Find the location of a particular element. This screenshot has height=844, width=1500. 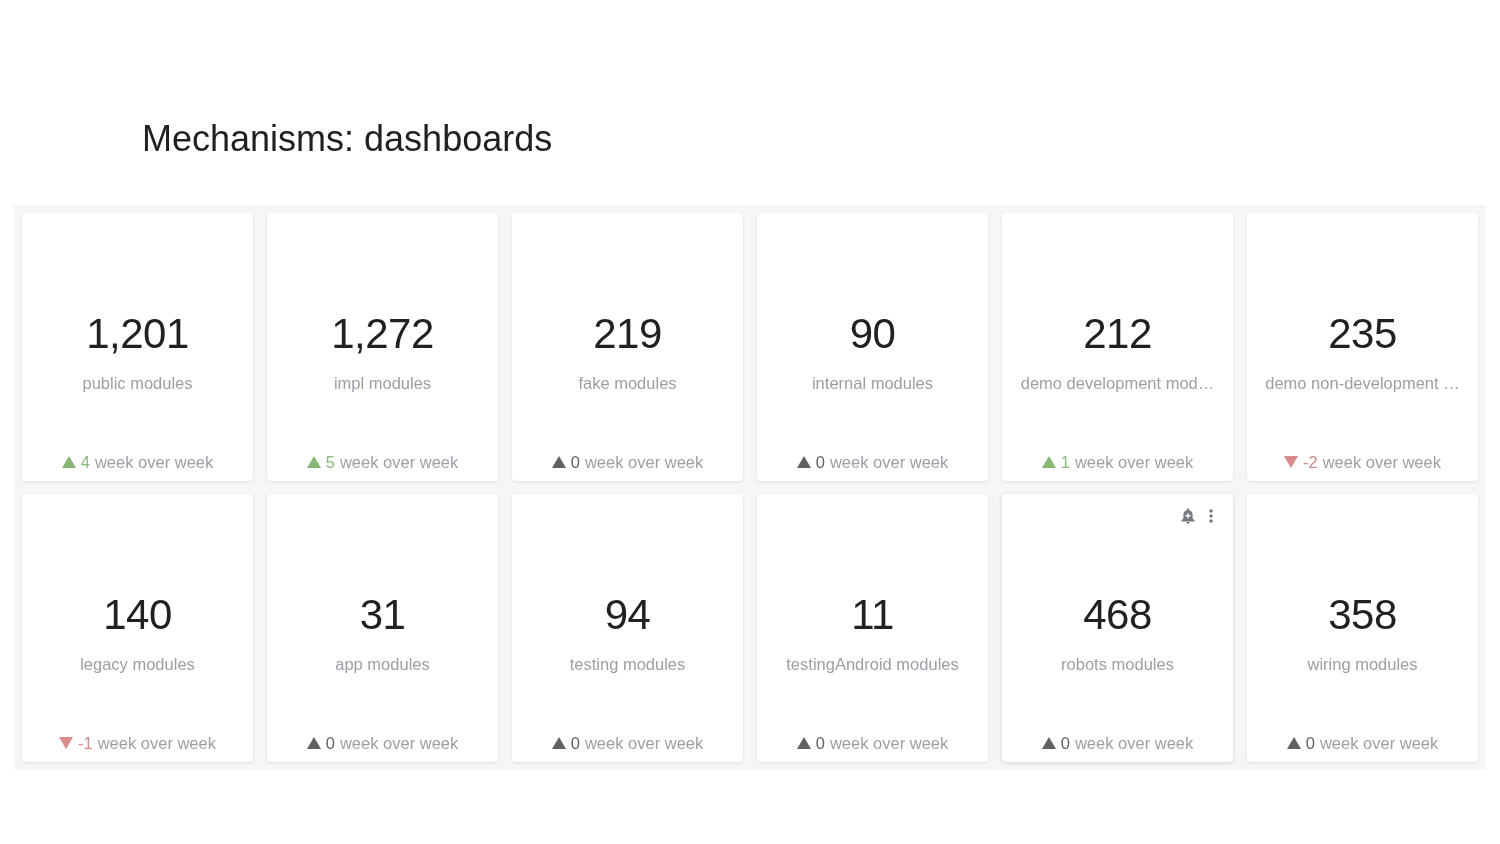

metric-value: 235 is located at coordinates (1362, 334).